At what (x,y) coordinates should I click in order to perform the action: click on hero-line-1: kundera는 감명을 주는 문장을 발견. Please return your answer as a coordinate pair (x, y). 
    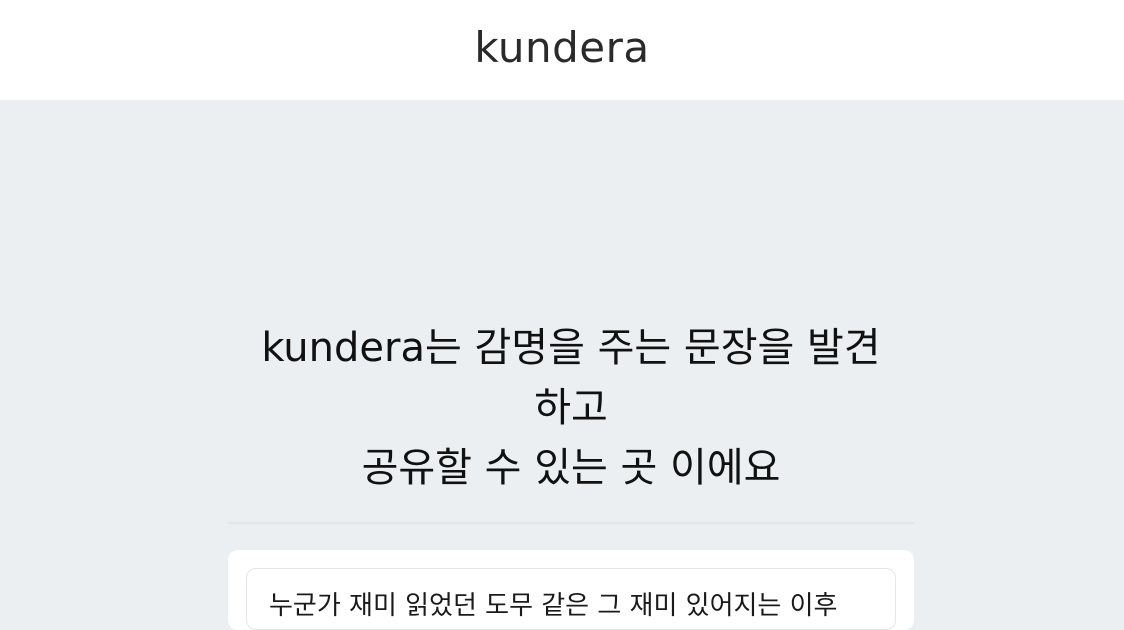
    Looking at the image, I should click on (571, 348).